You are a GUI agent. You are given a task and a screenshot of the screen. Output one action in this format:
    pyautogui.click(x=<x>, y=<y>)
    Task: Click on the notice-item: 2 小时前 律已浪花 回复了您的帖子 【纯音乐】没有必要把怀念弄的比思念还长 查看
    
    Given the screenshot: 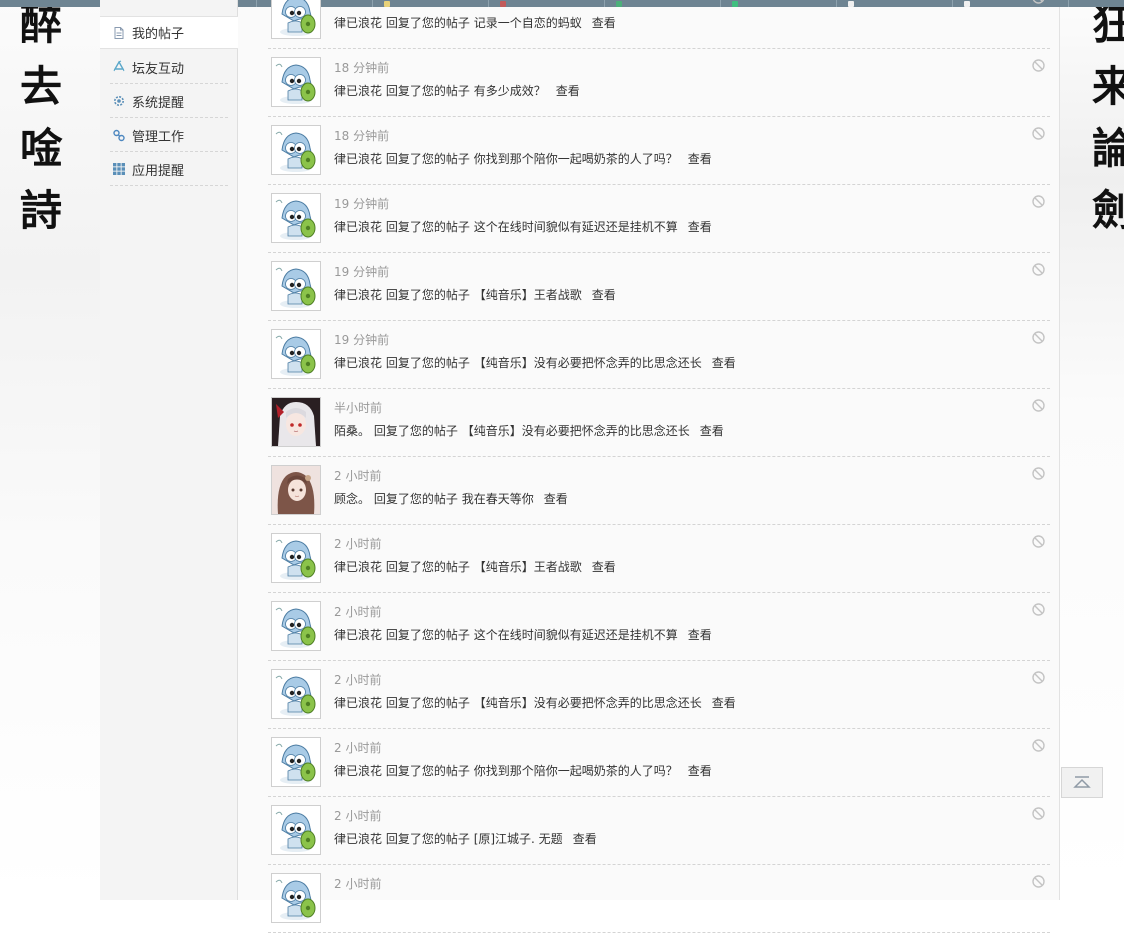 What is the action you would take?
    pyautogui.click(x=659, y=695)
    